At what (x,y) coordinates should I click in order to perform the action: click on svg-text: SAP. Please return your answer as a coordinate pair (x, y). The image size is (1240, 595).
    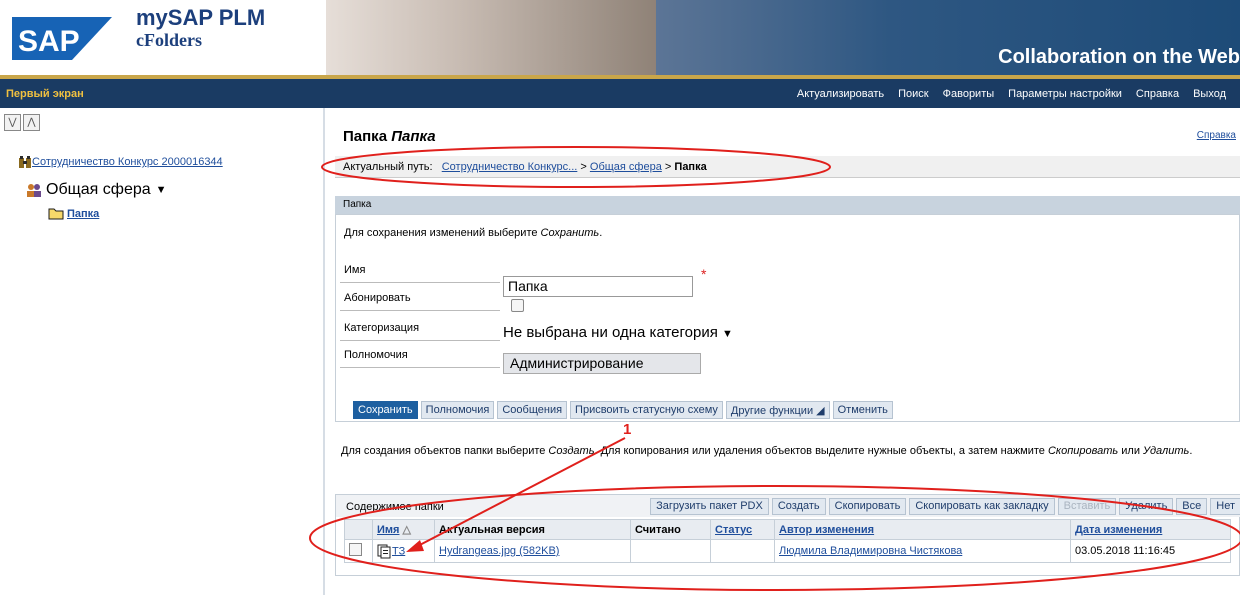
    Looking at the image, I should click on (49, 41).